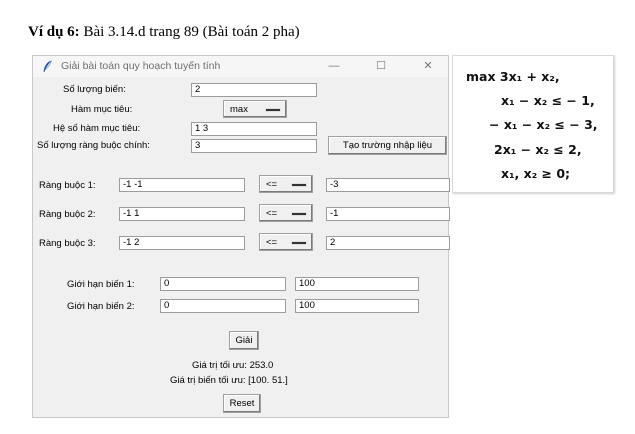  What do you see at coordinates (387, 145) in the screenshot?
I see `create-fields-button: Tạo trường nhập liệu` at bounding box center [387, 145].